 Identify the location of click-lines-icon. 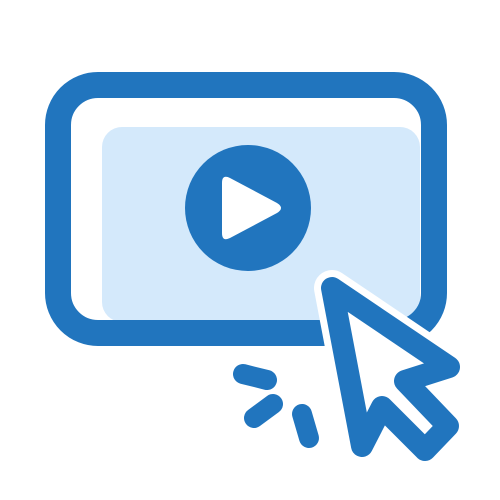
(276, 406).